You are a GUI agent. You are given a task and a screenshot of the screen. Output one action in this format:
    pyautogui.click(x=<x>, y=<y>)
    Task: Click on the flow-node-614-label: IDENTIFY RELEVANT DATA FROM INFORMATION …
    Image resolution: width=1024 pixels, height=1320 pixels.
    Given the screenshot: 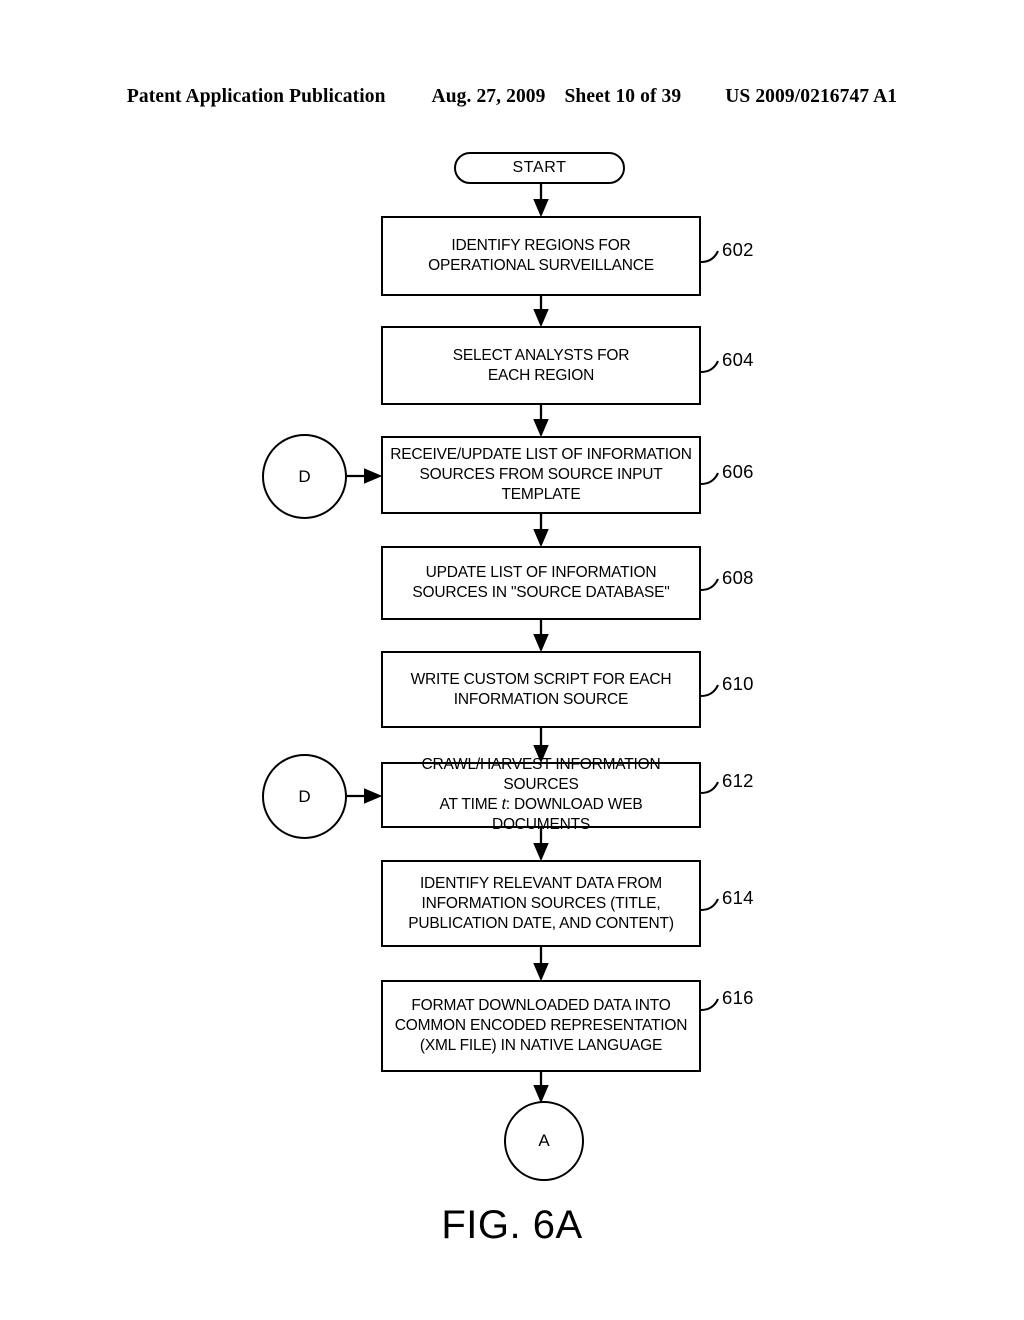 What is the action you would take?
    pyautogui.click(x=541, y=903)
    